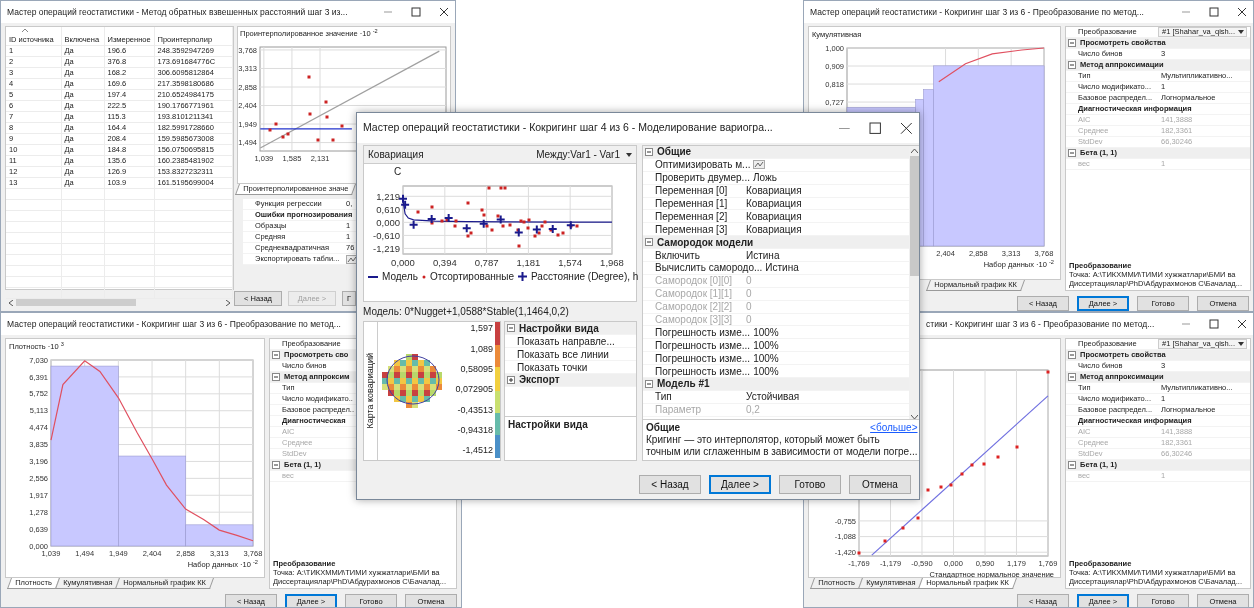 This screenshot has width=1254, height=608. I want to click on vertical-label: Карта ковариаций, so click(369, 391).